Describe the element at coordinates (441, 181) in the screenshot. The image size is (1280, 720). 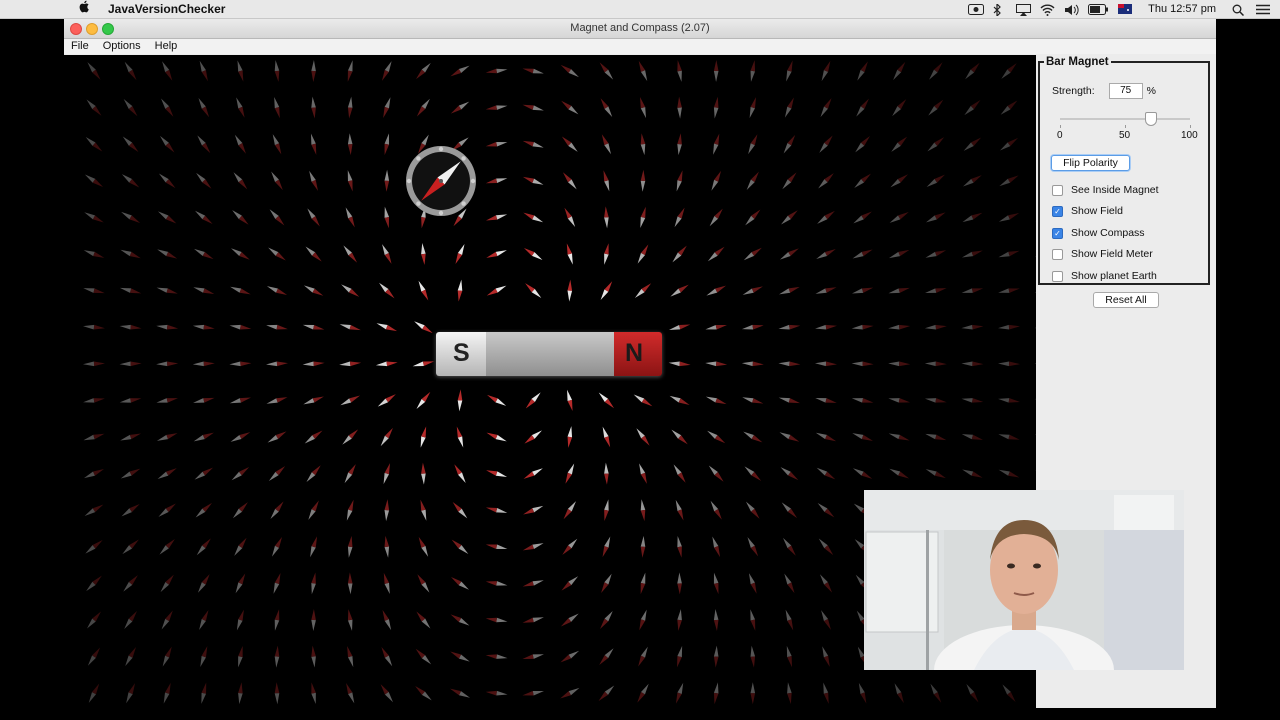
I see `compass-icon` at that location.